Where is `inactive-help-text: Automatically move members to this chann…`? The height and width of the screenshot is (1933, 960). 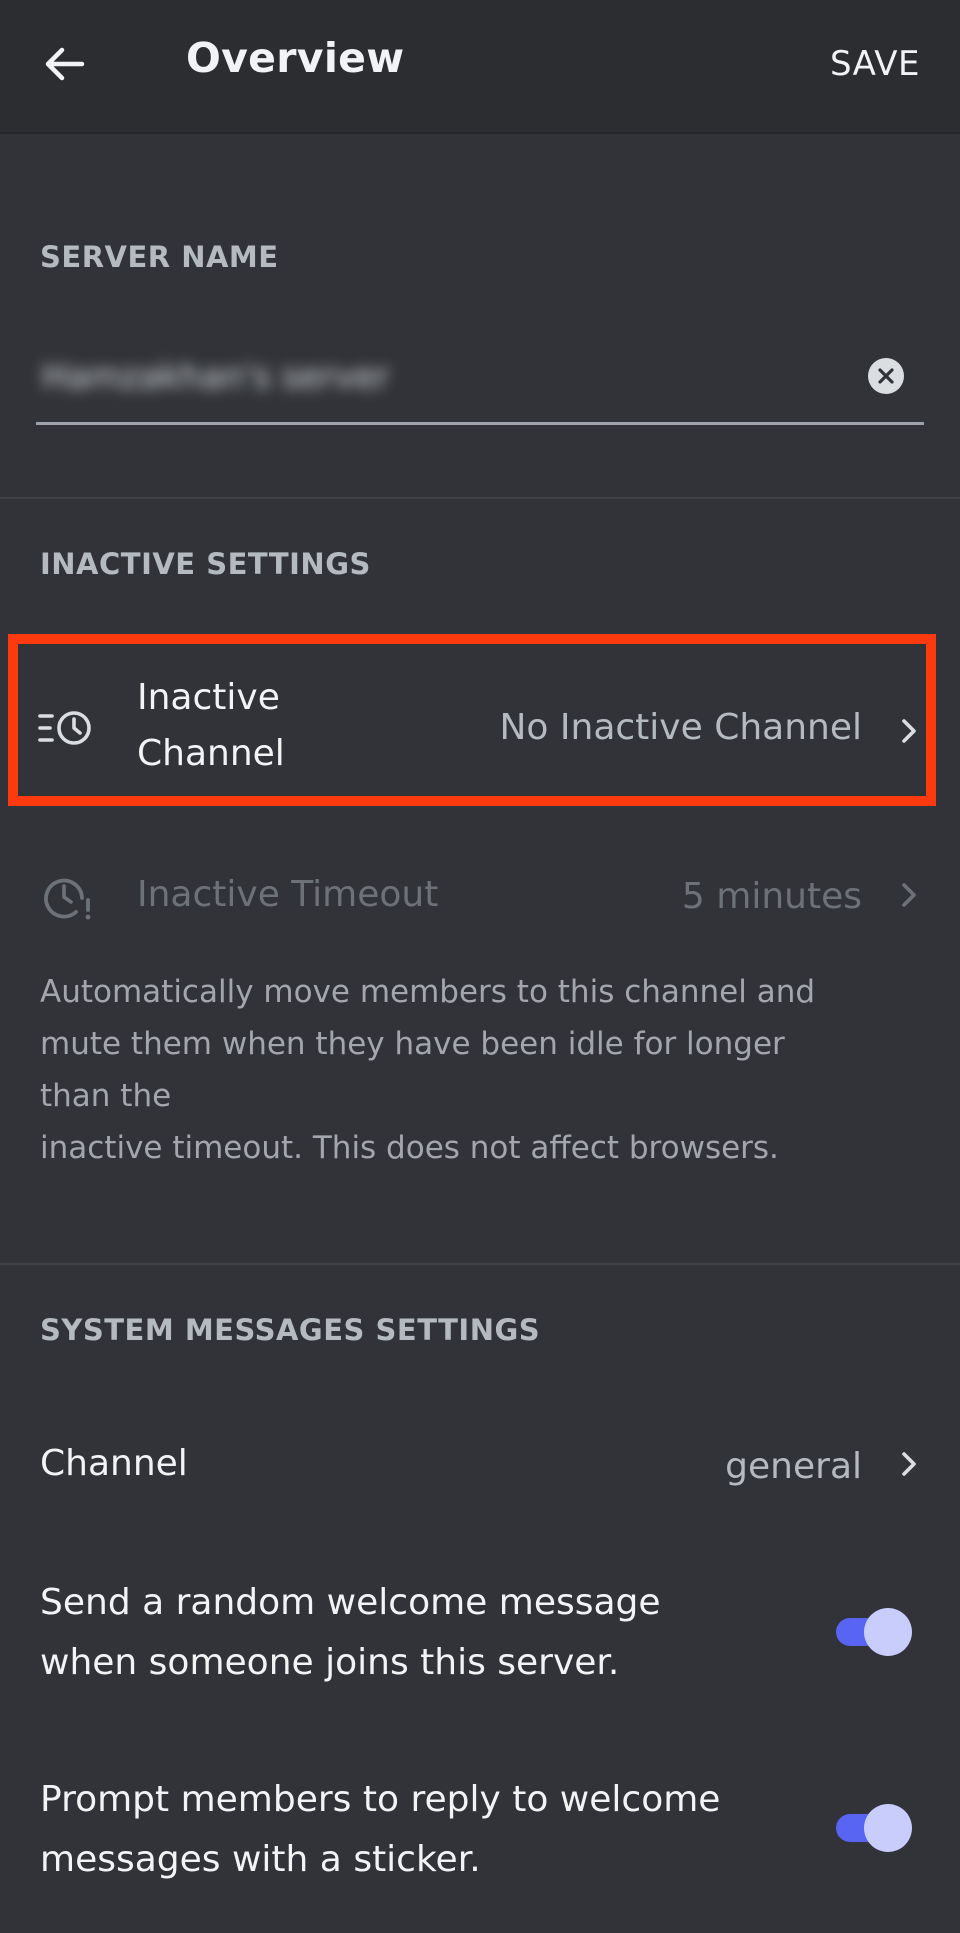 inactive-help-text: Automatically move members to this chann… is located at coordinates (428, 1070).